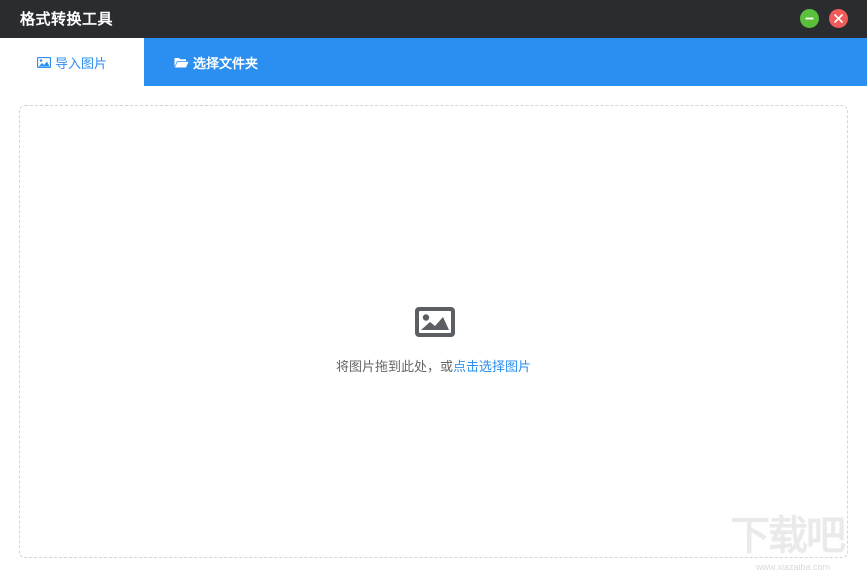 This screenshot has width=867, height=572. I want to click on watermark-url: www.xiazaiba.com, so click(793, 567).